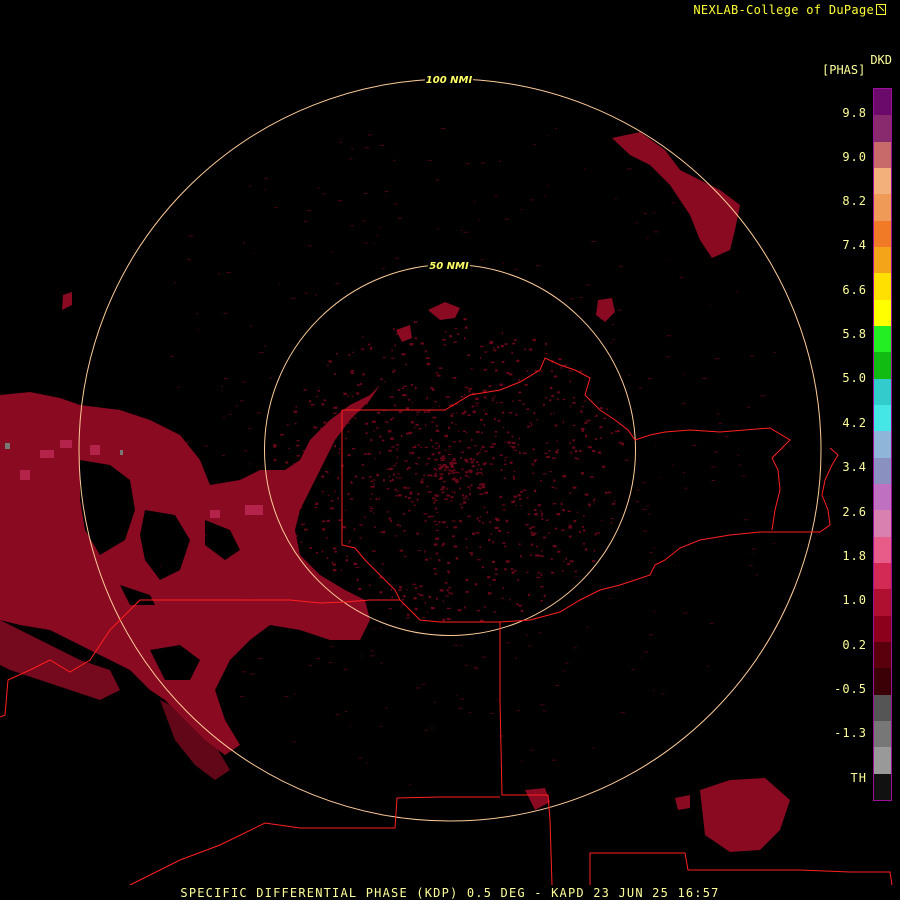  What do you see at coordinates (854, 113) in the screenshot?
I see `legend-tick-label: 9.8` at bounding box center [854, 113].